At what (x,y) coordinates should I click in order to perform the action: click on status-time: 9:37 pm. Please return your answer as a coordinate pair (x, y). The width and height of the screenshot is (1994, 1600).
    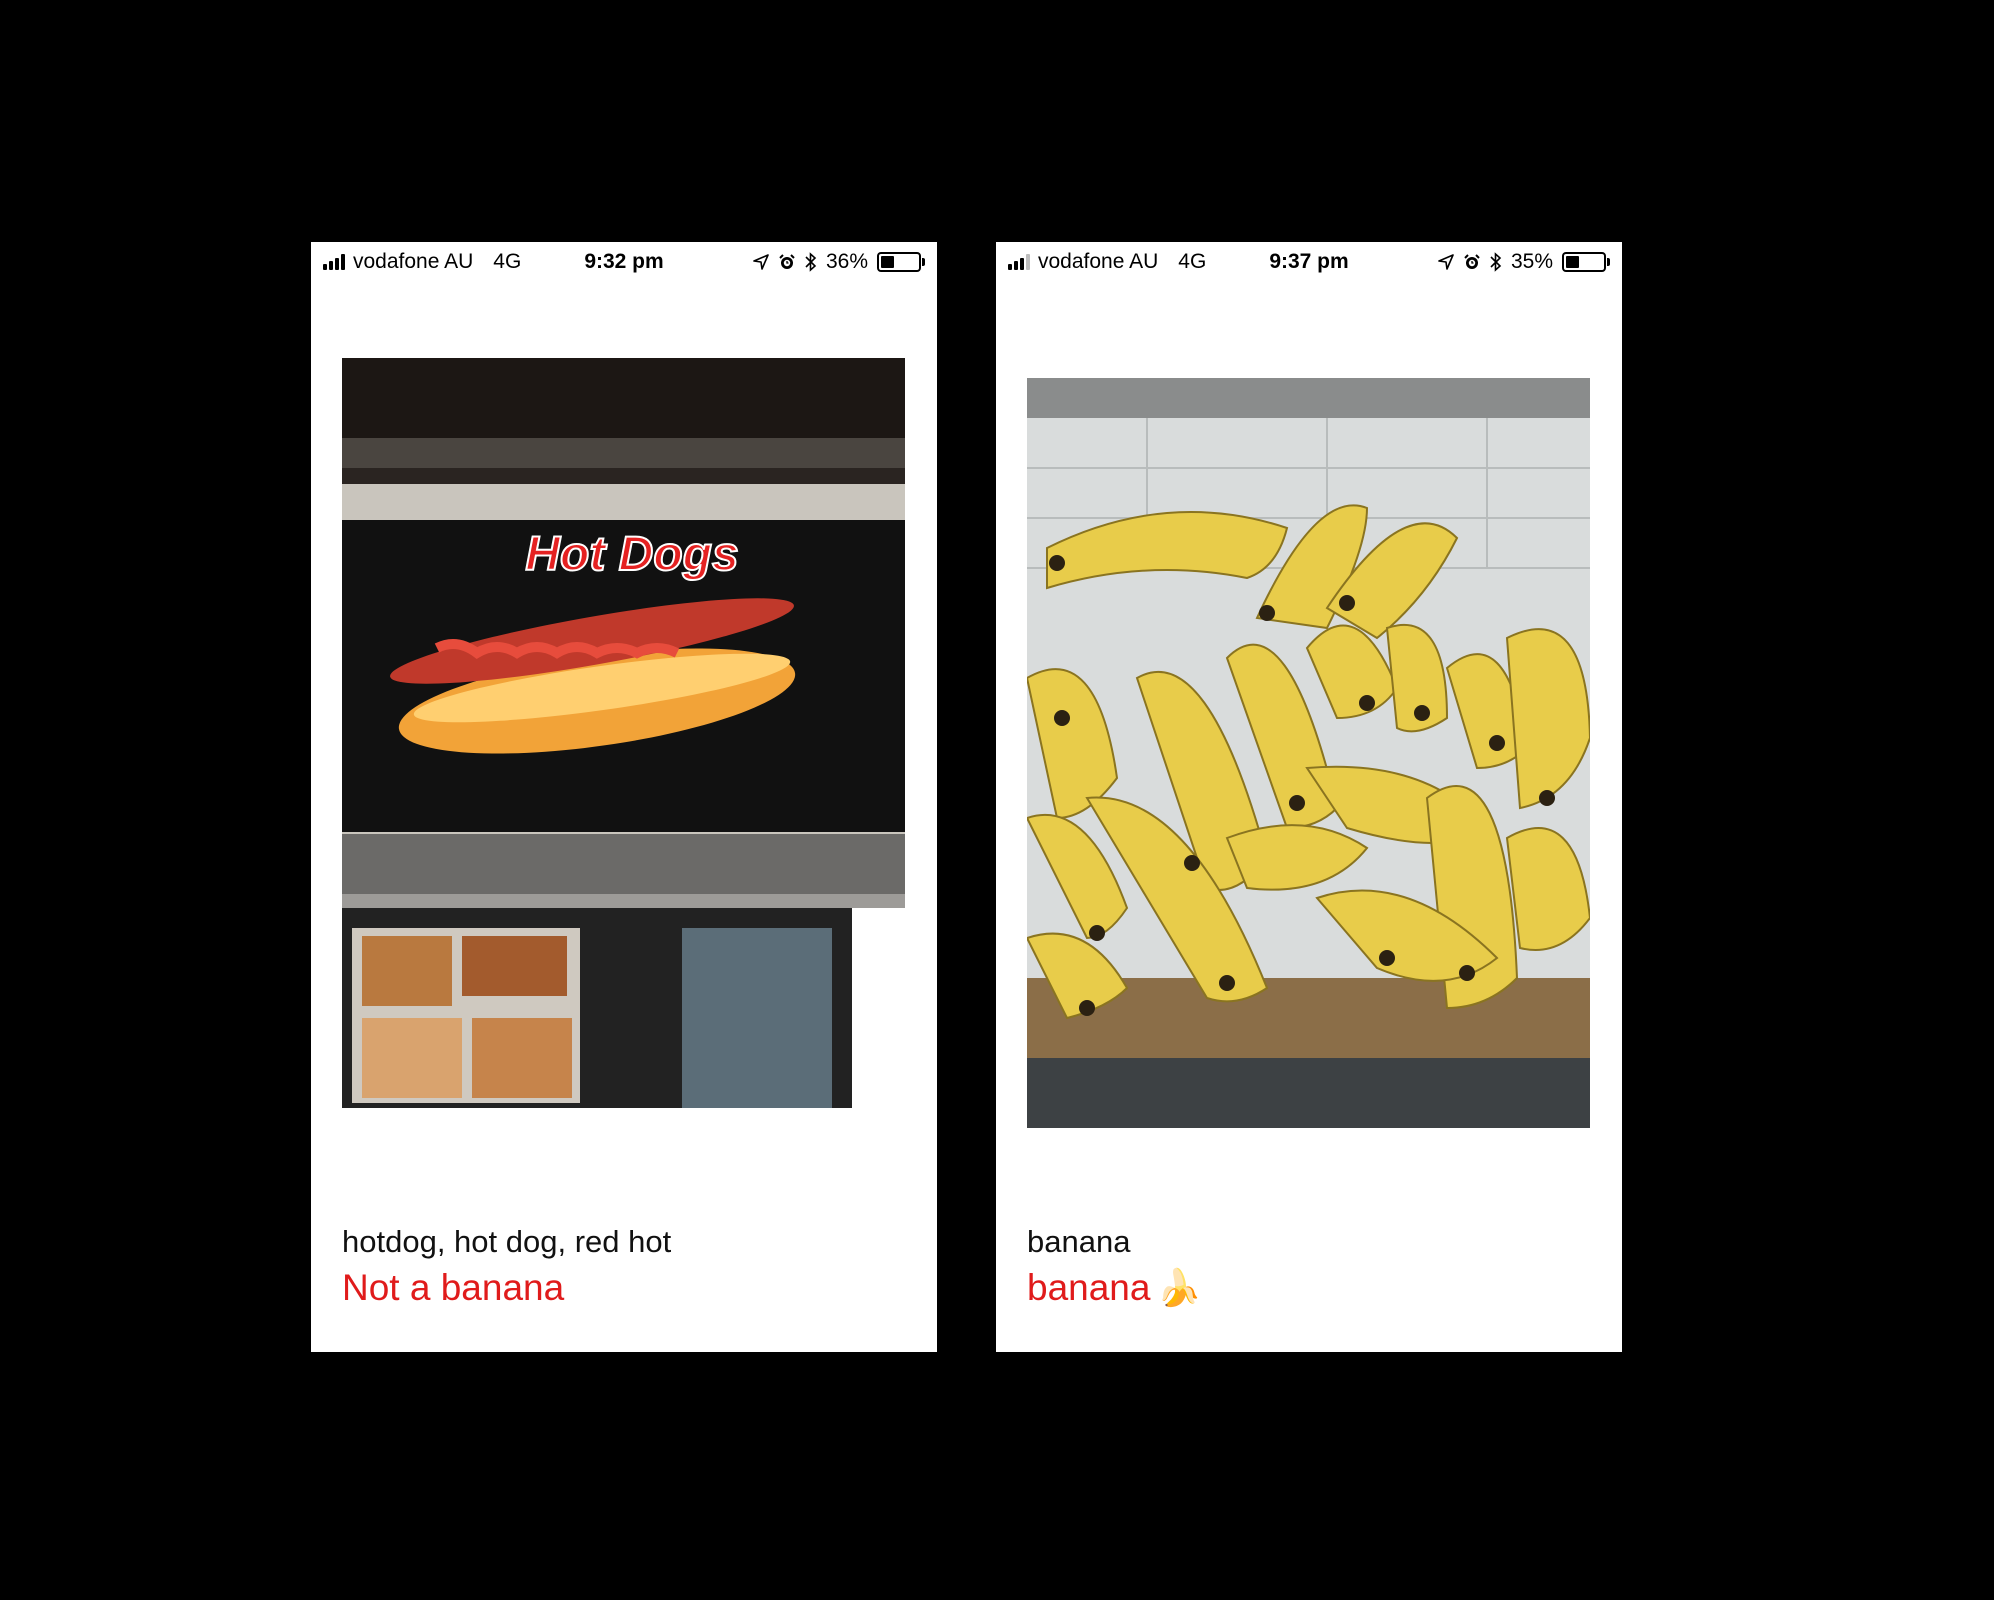
    Looking at the image, I should click on (1309, 261).